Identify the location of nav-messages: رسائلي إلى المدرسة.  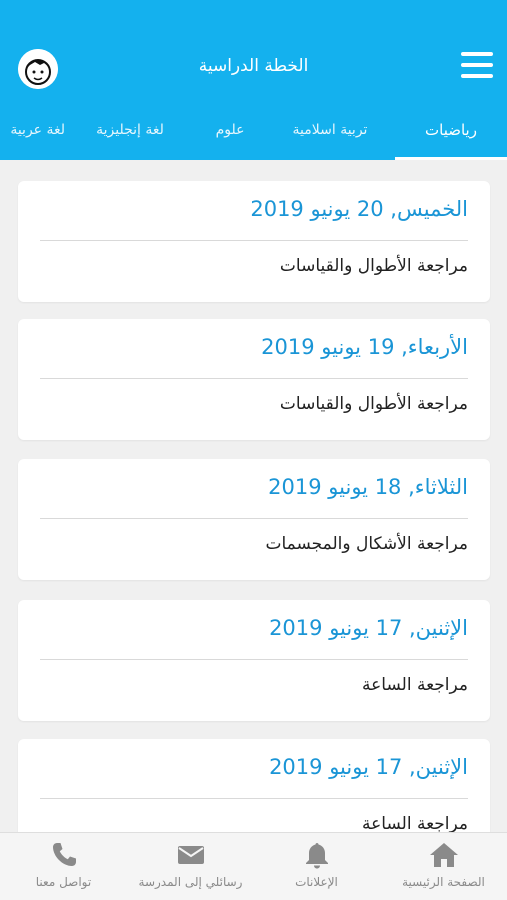
(190, 866).